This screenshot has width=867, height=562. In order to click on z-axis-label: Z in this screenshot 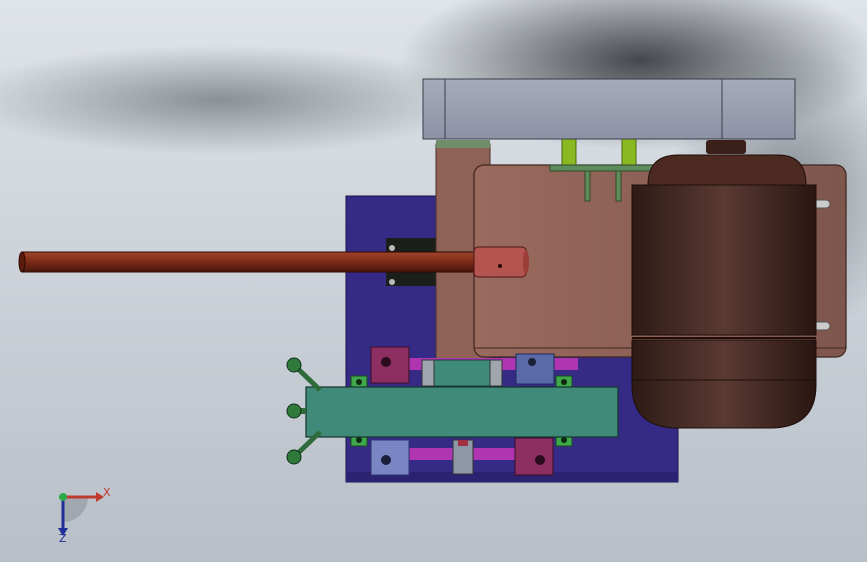, I will do `click(63, 538)`.